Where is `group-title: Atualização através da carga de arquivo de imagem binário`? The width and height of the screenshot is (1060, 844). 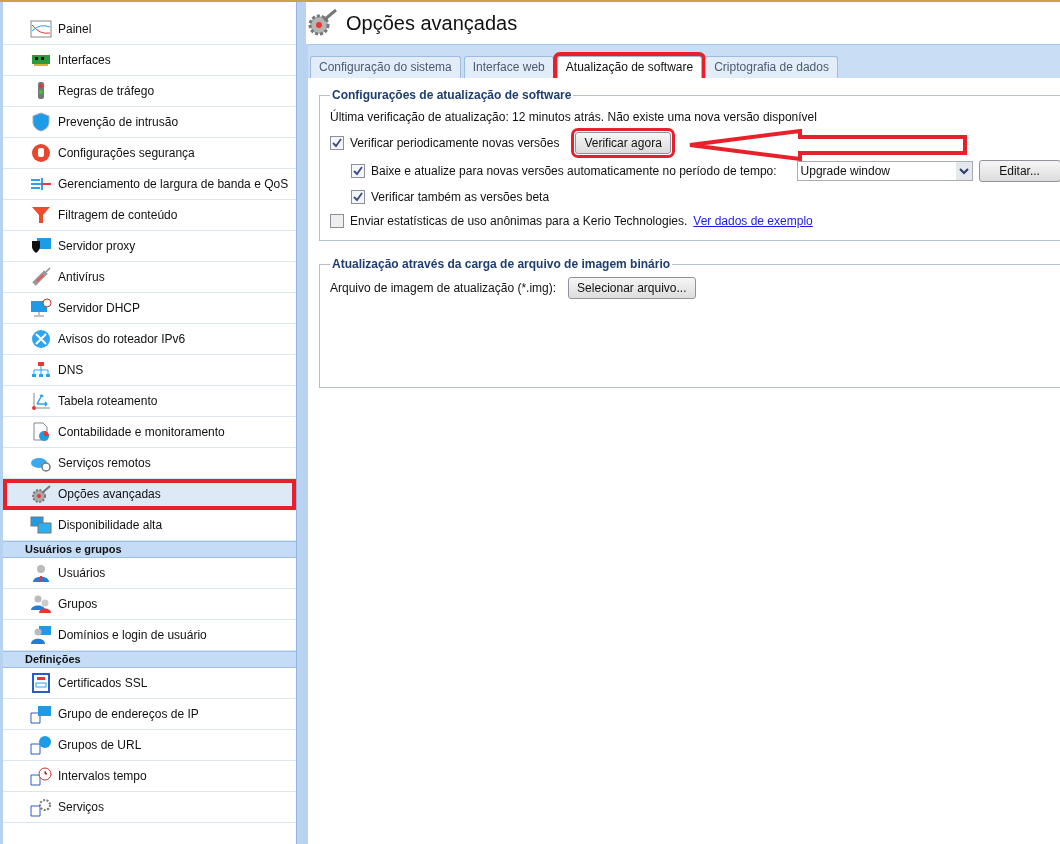 group-title: Atualização através da carga de arquivo de imagem binário is located at coordinates (501, 264).